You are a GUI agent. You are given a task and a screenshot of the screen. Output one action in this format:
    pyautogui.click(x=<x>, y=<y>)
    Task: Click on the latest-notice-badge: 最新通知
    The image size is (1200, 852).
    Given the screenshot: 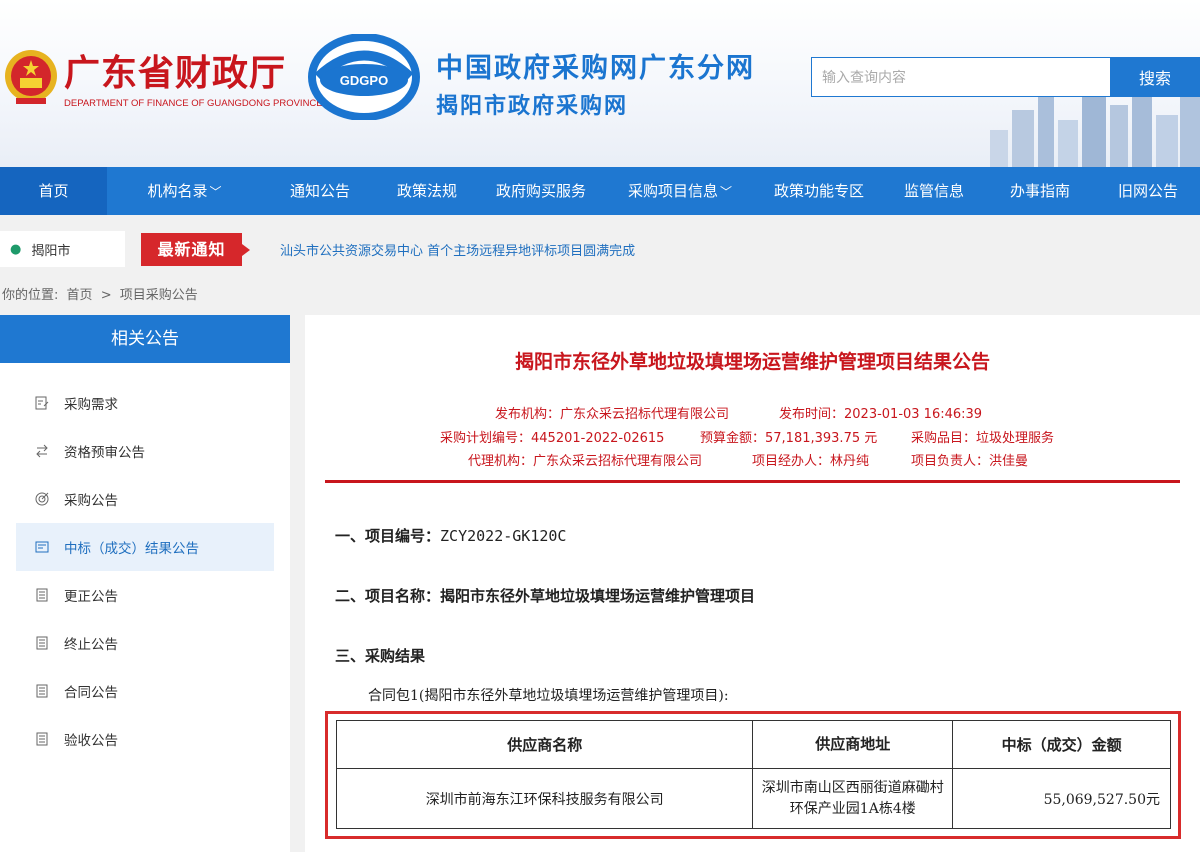 What is the action you would take?
    pyautogui.click(x=195, y=249)
    